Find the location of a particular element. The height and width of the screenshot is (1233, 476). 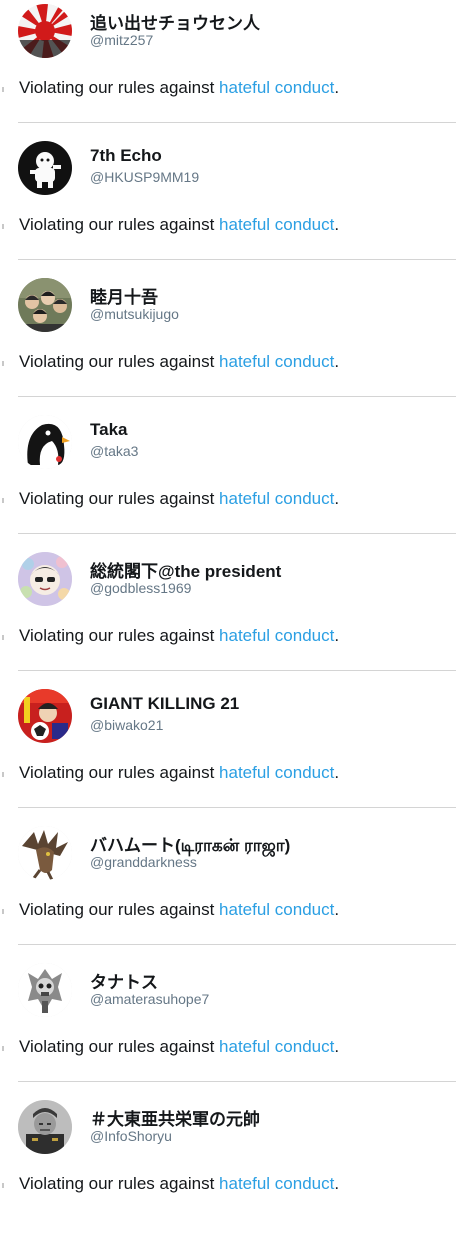

account-header: 総統閣下@the president @godbless1969 is located at coordinates (238, 582).